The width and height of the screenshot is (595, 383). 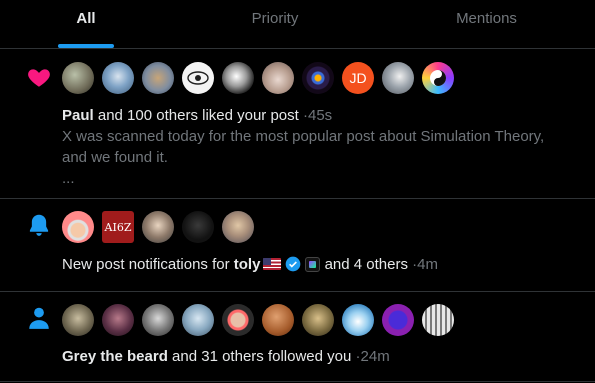 I want to click on like-summary: Paul and 100 others liked your post ·45s, so click(x=197, y=116).